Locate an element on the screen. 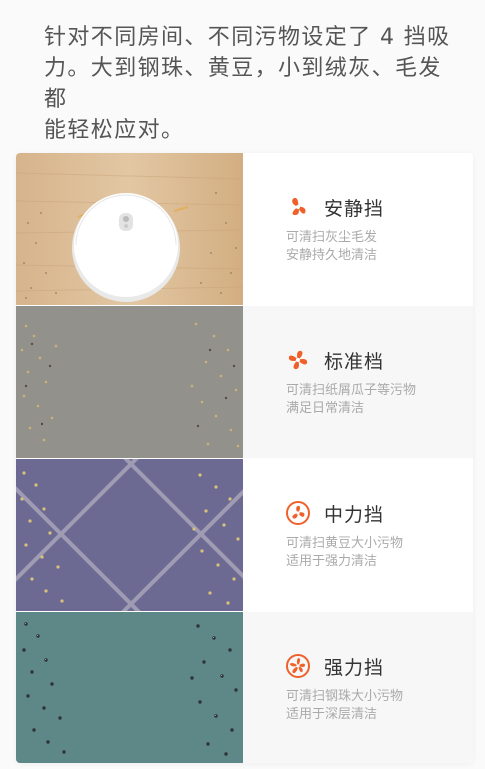 The image size is (485, 769). mode-desc-quiet-1: 可清扫灰尘毛发 is located at coordinates (332, 237).